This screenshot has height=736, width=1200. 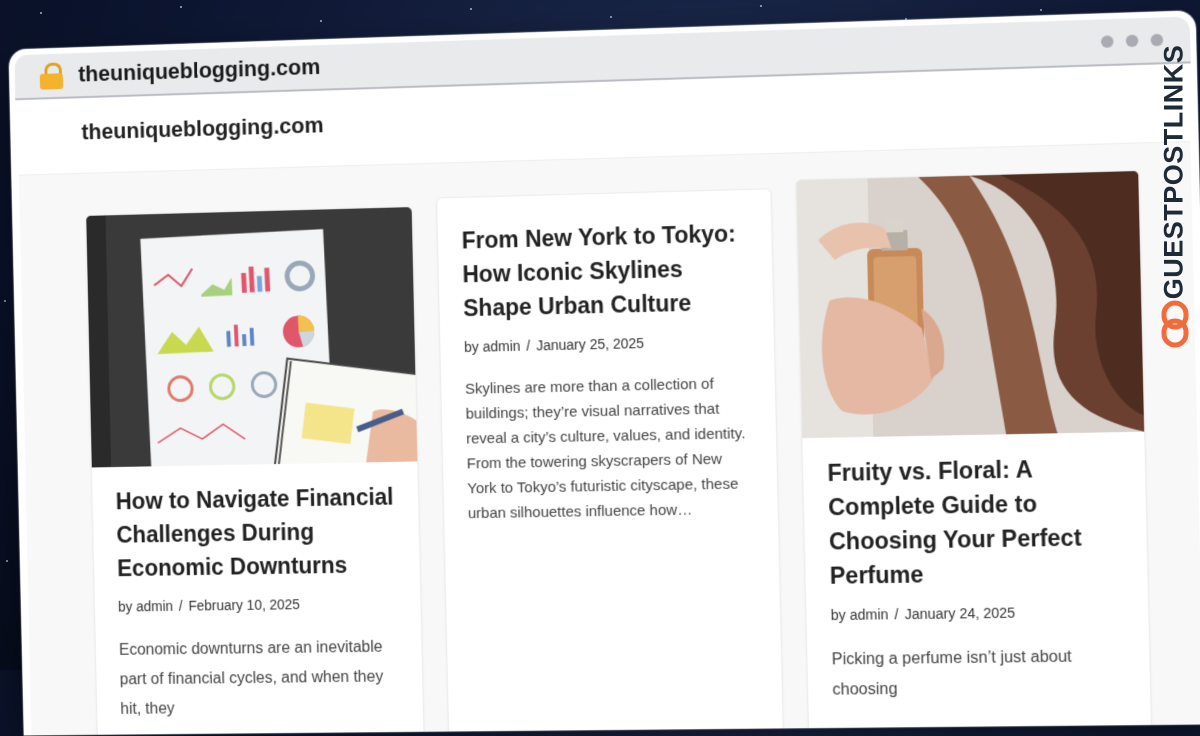 What do you see at coordinates (960, 613) in the screenshot?
I see `post-date: January 24, 2025` at bounding box center [960, 613].